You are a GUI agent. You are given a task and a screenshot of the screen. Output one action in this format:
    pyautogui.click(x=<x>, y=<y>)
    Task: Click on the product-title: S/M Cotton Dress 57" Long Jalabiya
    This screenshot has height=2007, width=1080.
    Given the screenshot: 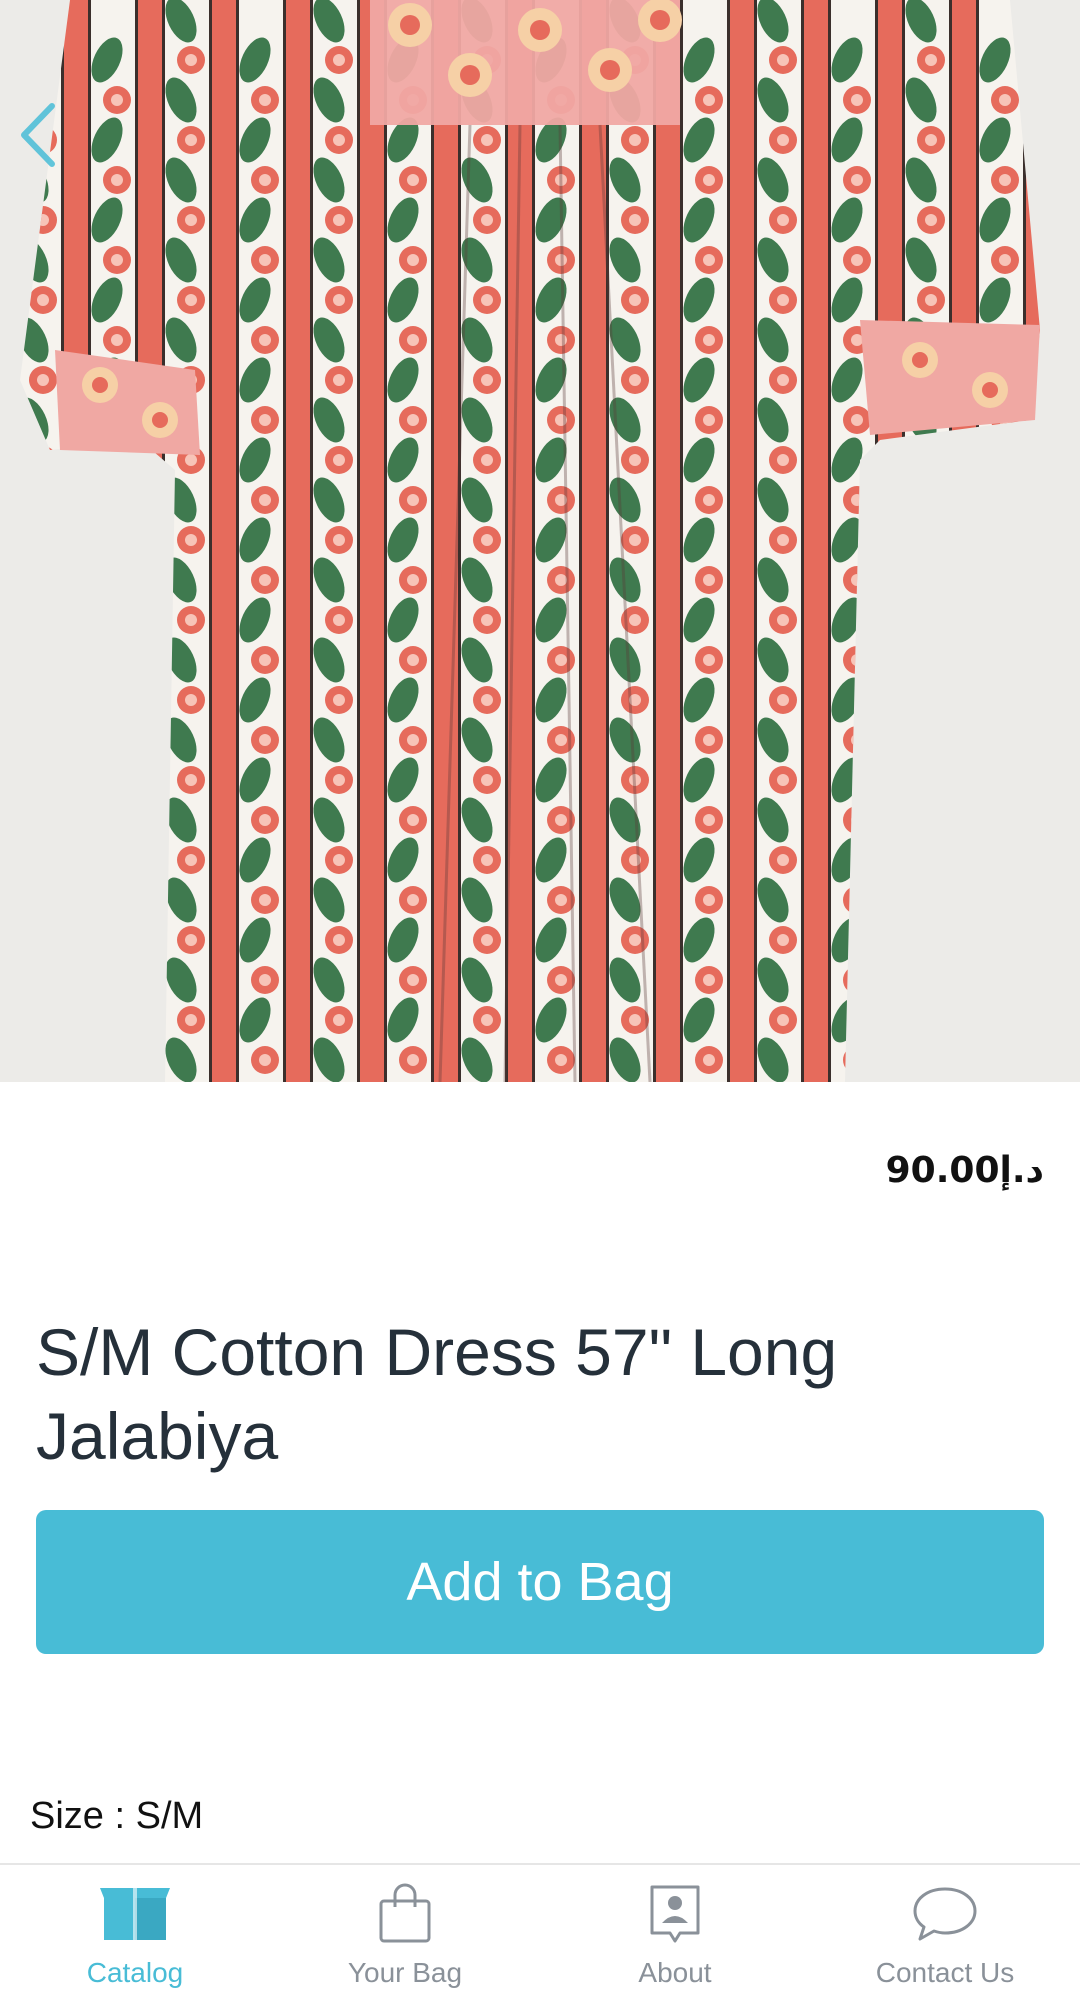 What is the action you would take?
    pyautogui.click(x=437, y=1394)
    